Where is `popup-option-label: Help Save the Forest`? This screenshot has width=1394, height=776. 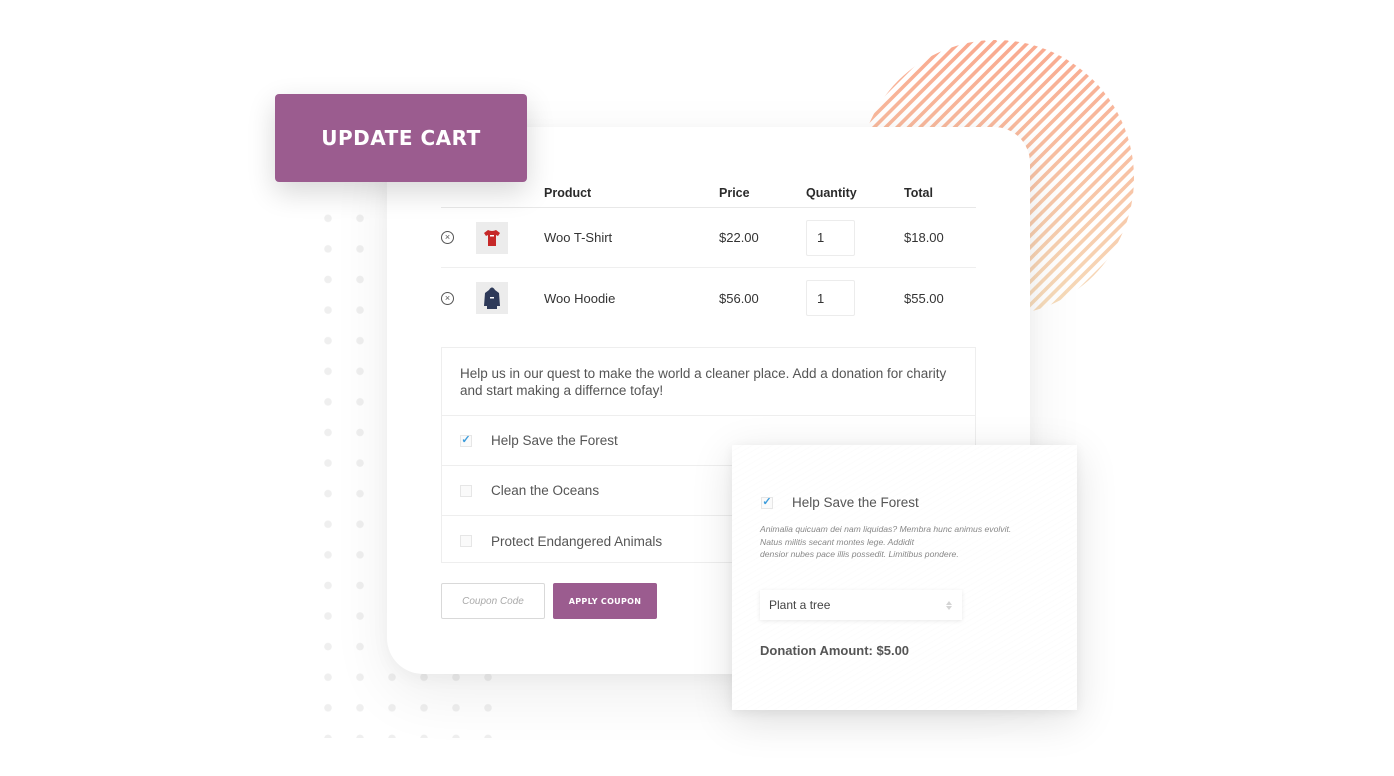
popup-option-label: Help Save the Forest is located at coordinates (855, 502).